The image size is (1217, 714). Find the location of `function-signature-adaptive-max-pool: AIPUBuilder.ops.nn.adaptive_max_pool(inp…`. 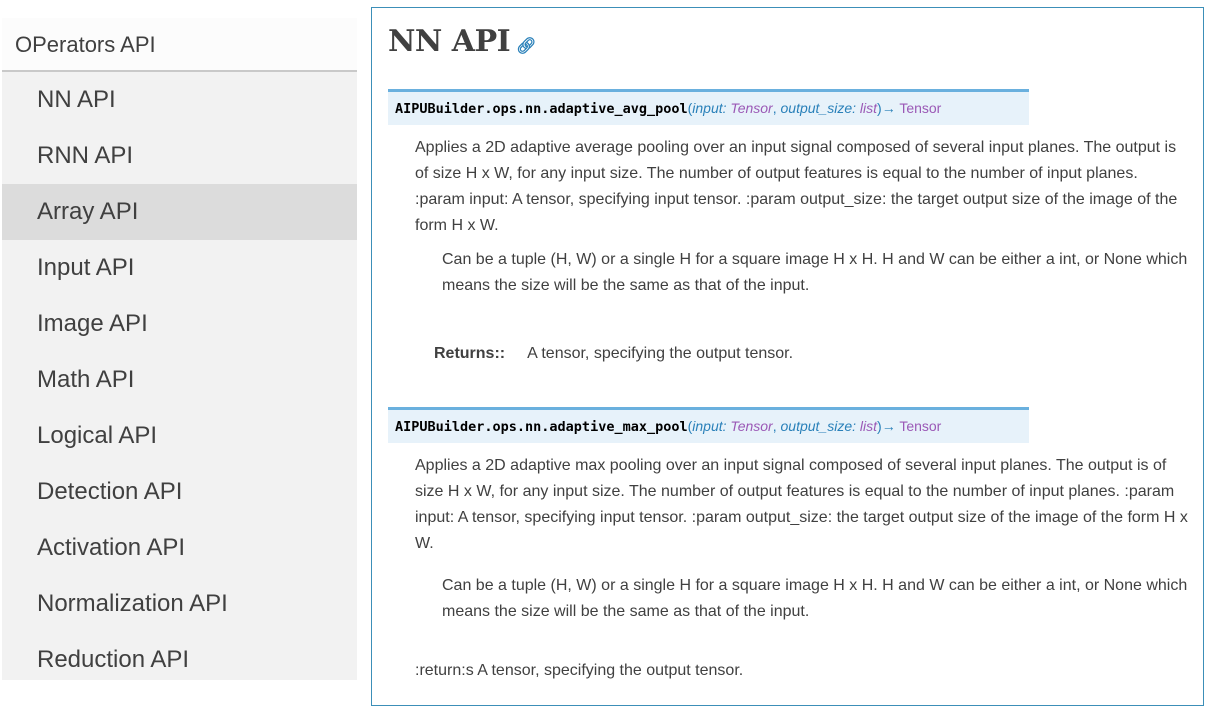

function-signature-adaptive-max-pool: AIPUBuilder.ops.nn.adaptive_max_pool(inp… is located at coordinates (708, 425).